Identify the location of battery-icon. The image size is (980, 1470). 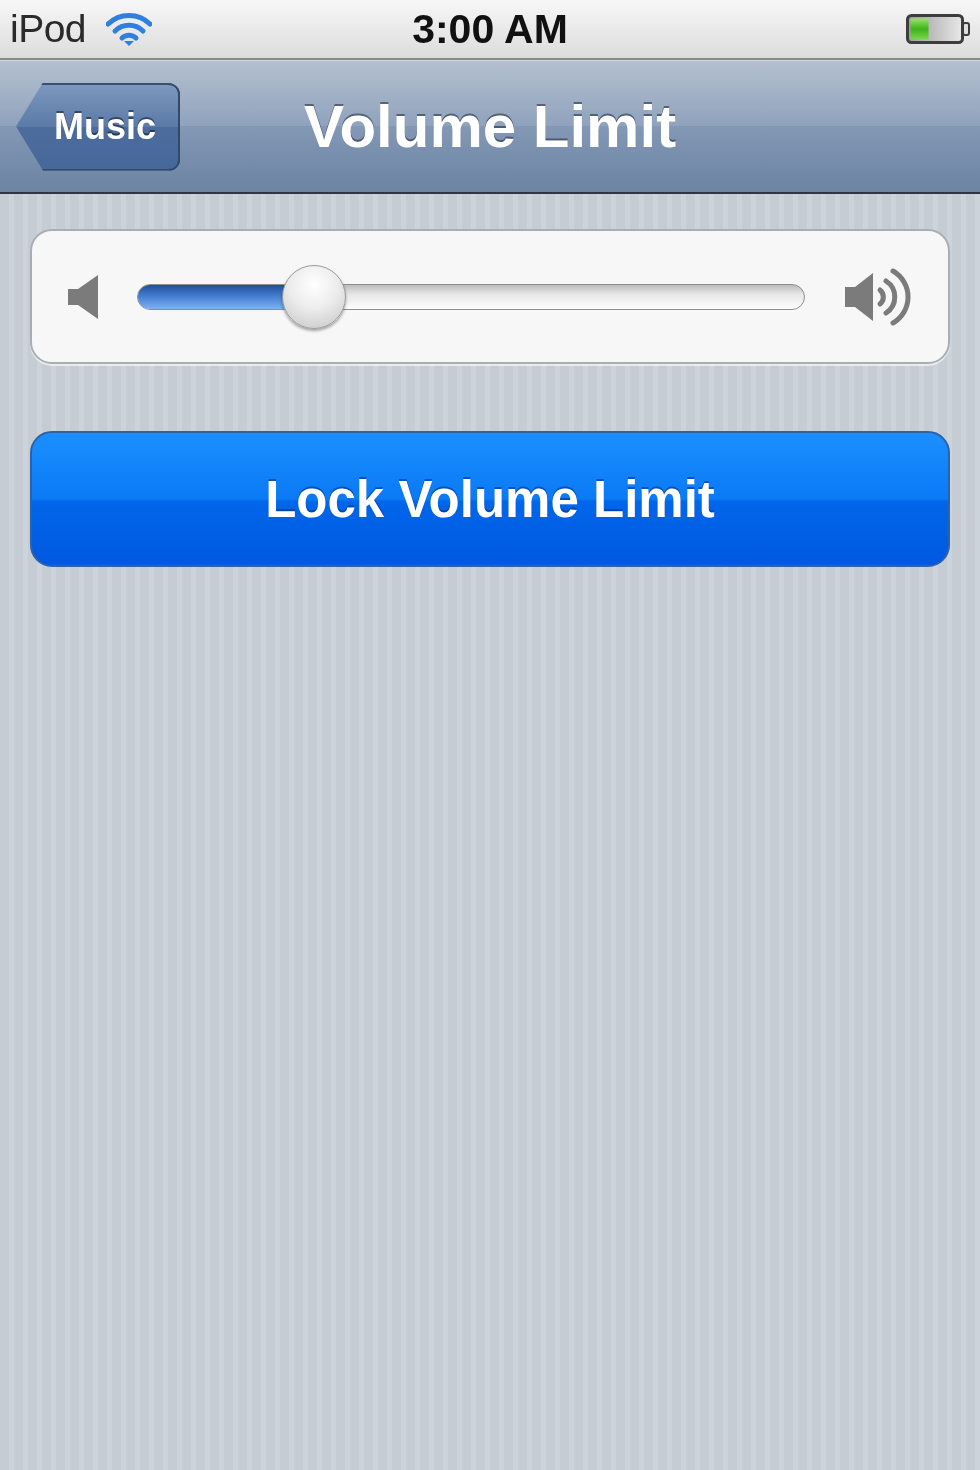
(938, 29).